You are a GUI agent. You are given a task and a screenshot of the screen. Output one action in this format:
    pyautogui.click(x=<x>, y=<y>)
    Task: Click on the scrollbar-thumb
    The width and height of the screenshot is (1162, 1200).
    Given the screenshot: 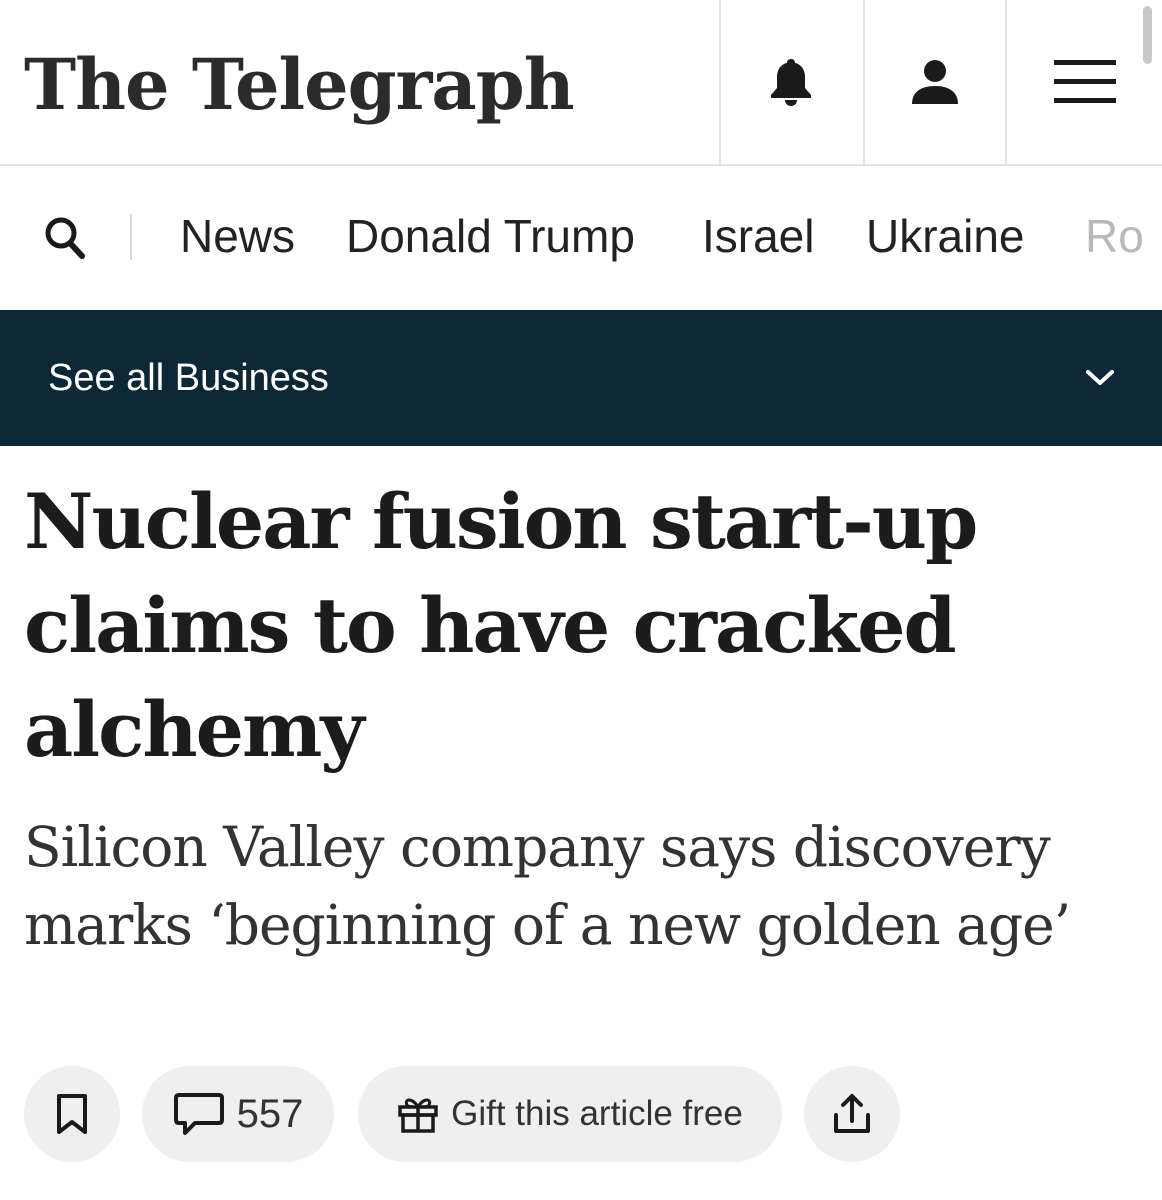 What is the action you would take?
    pyautogui.click(x=1147, y=35)
    